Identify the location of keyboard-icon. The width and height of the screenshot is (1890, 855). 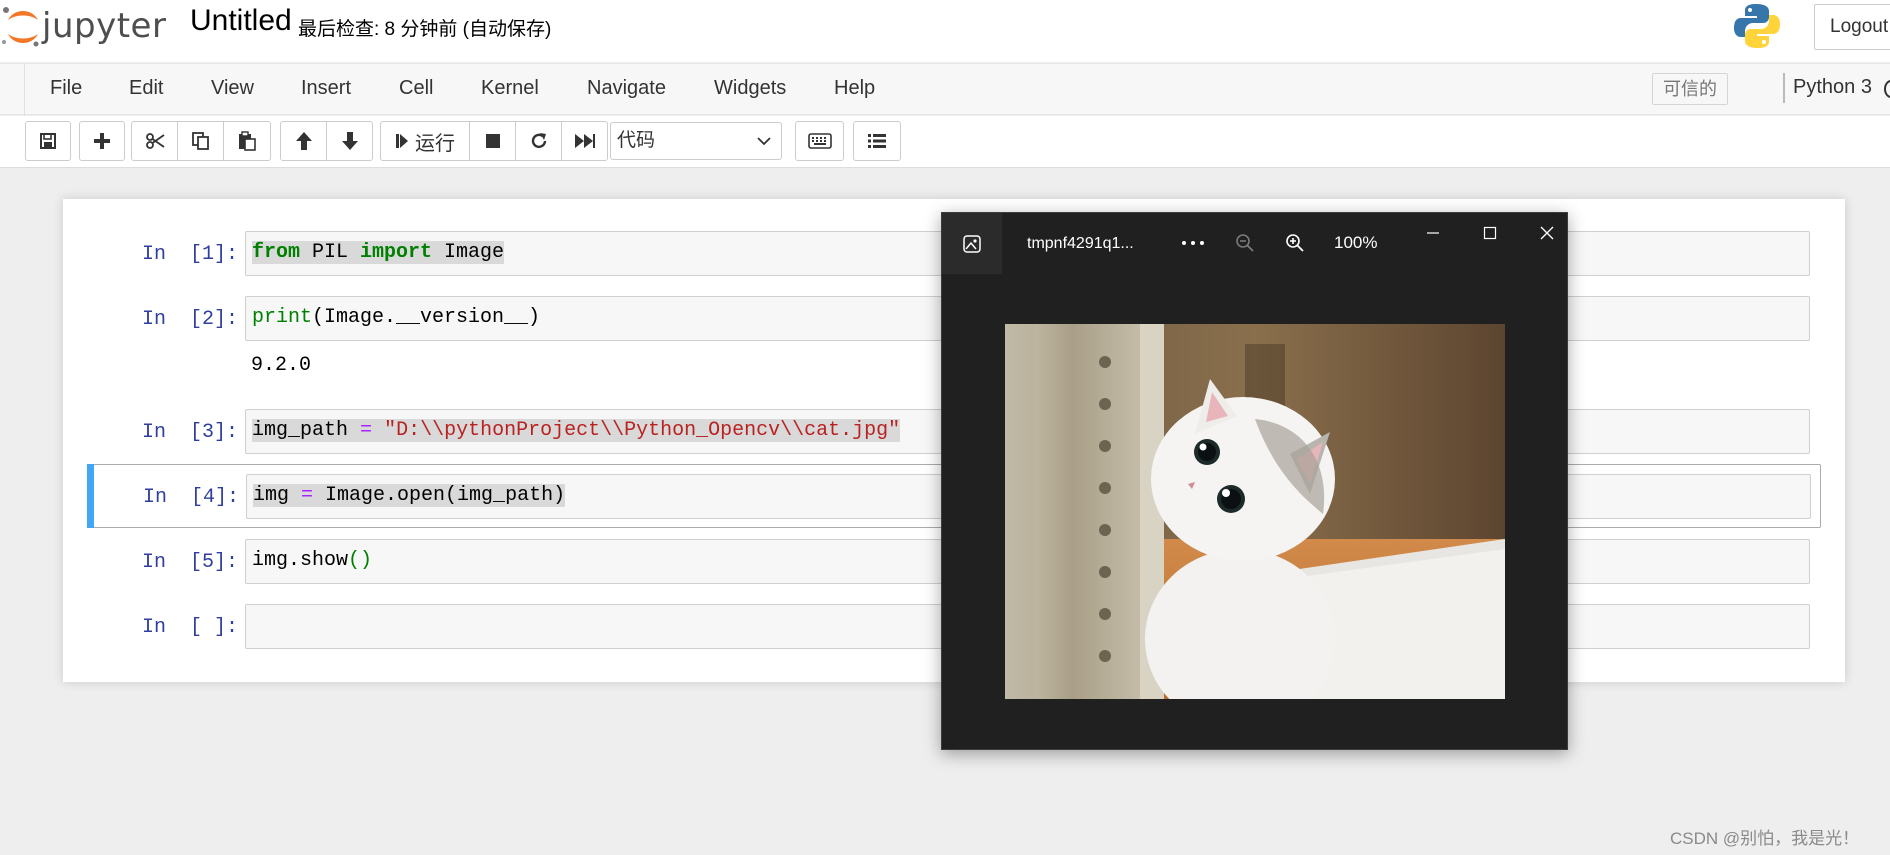
(819, 141).